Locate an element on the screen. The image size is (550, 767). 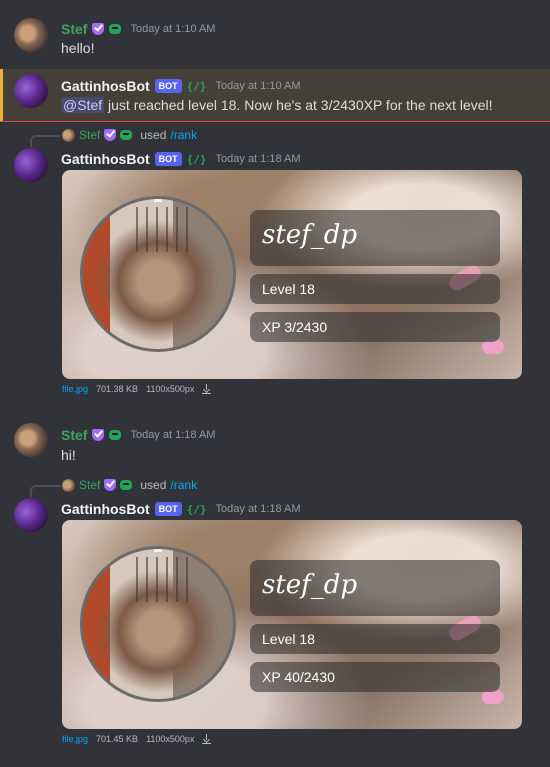
message-header: GattinhosBot BOT {/} Today at 1:10 AM is located at coordinates (181, 86).